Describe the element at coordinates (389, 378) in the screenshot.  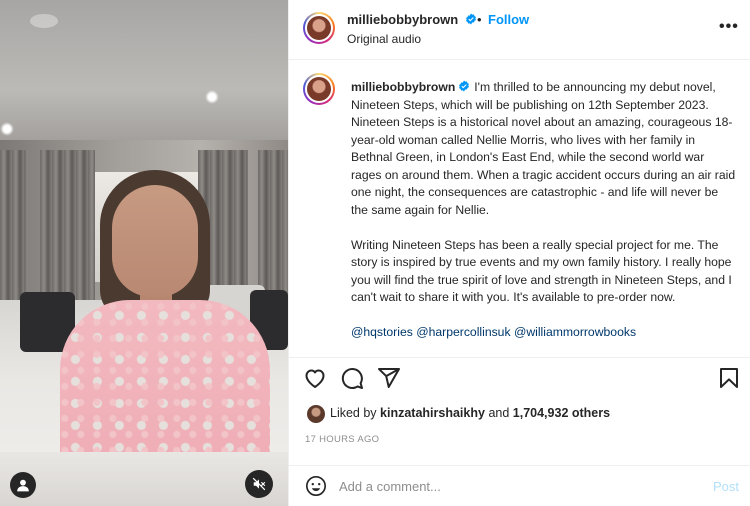
I see `share-icon` at that location.